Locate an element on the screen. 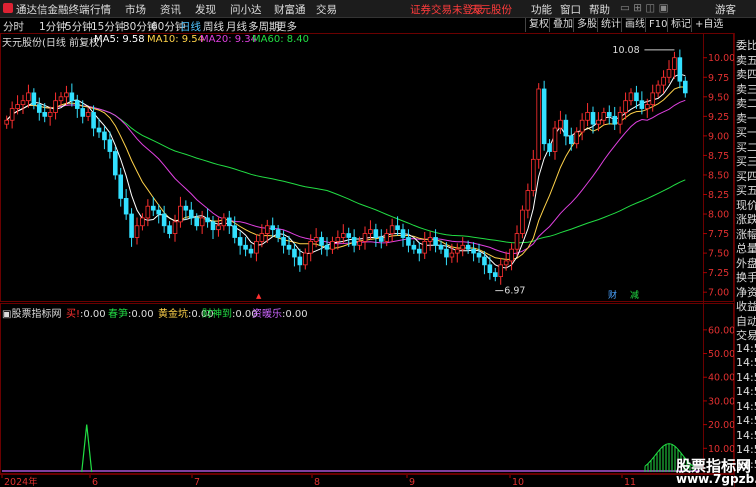 This screenshot has height=487, width=756. xaxis-label: 9 is located at coordinates (412, 482).